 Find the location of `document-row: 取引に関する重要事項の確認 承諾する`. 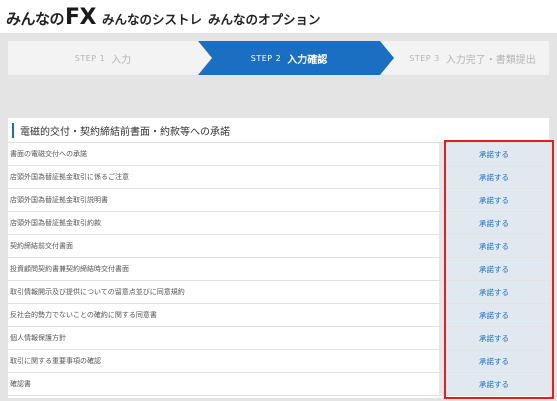

document-row: 取引に関する重要事項の確認 承諾する is located at coordinates (278, 361).